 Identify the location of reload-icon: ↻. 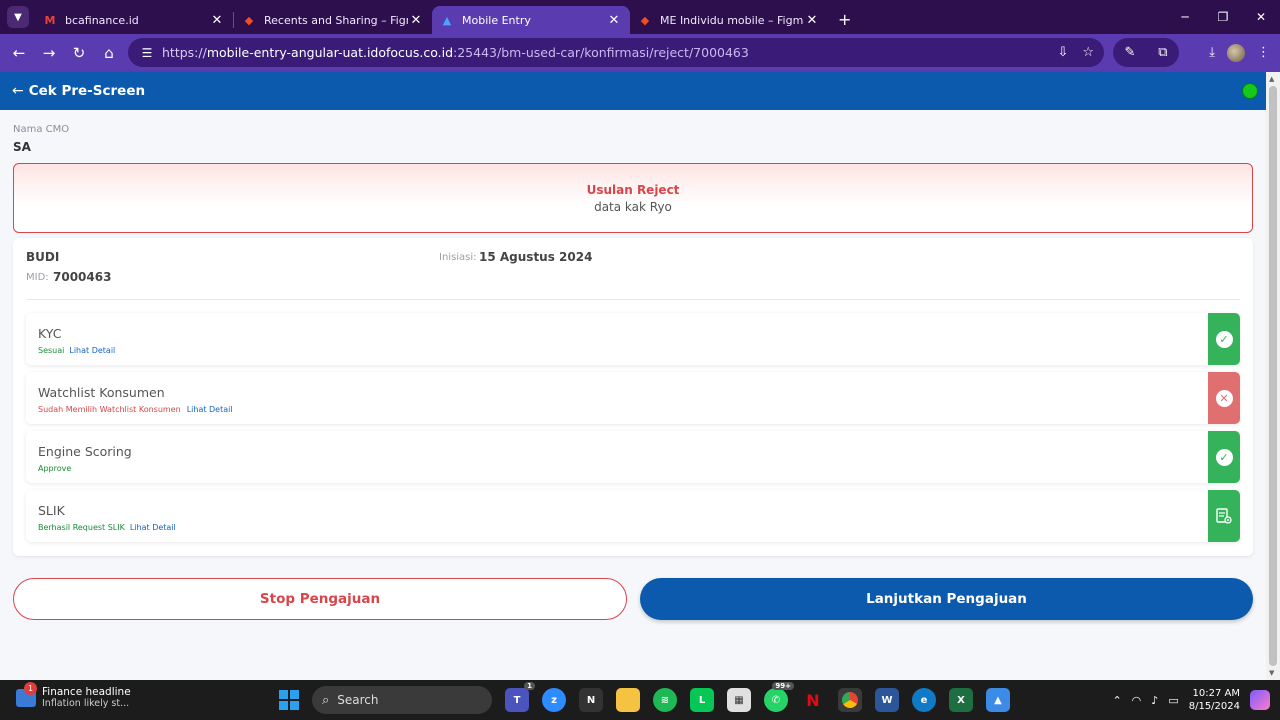
(79, 53).